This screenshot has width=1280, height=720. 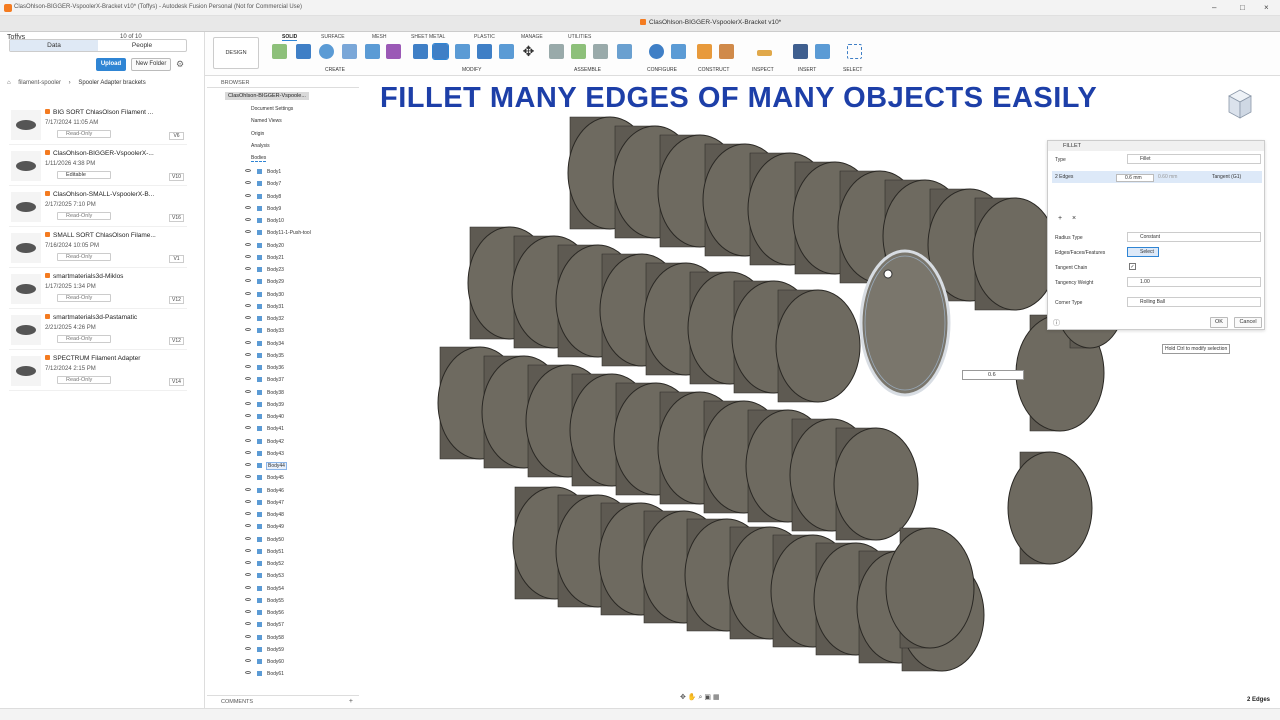 What do you see at coordinates (379, 37) in the screenshot?
I see `tab-mesh: MESH` at bounding box center [379, 37].